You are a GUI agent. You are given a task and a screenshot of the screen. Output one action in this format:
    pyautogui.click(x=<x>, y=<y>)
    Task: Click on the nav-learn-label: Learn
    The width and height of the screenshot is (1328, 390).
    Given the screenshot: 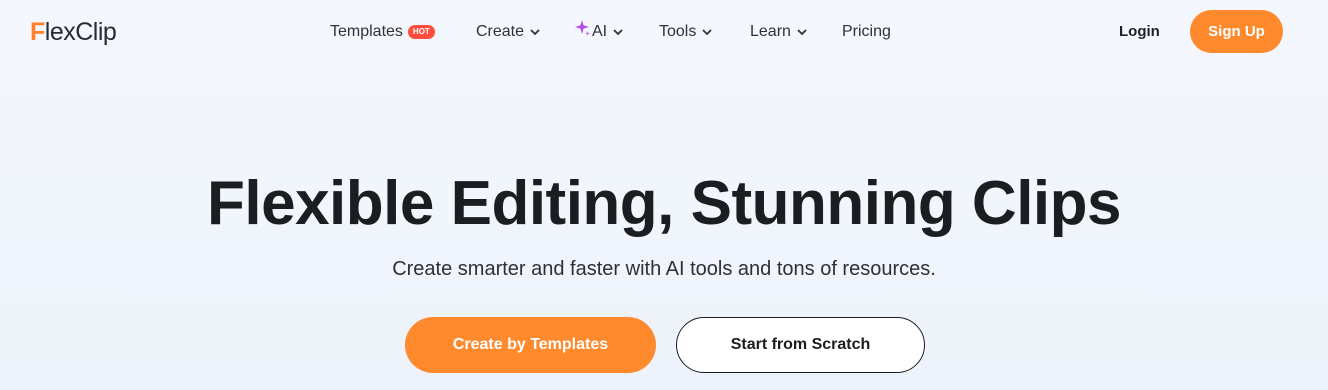 What is the action you would take?
    pyautogui.click(x=770, y=31)
    